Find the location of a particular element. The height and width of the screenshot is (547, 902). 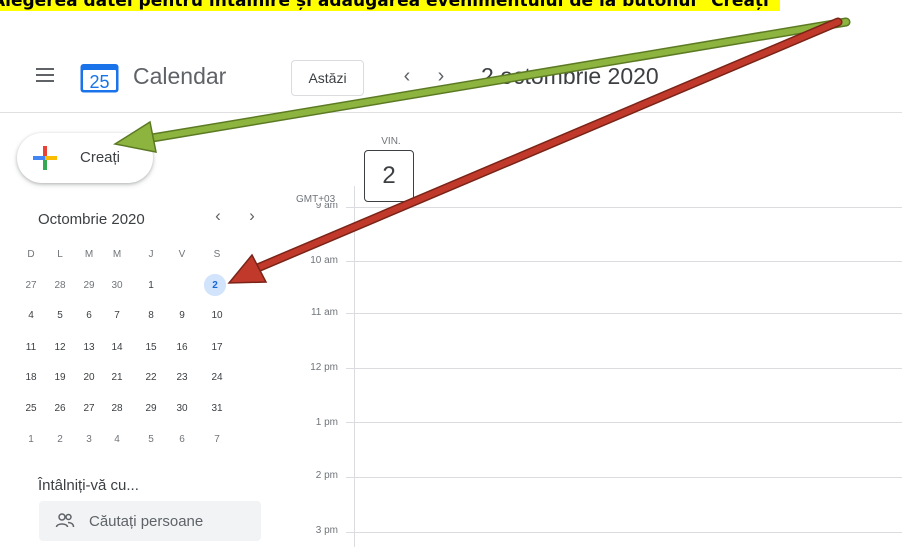

mini-calendar-day: 14 is located at coordinates (117, 347).